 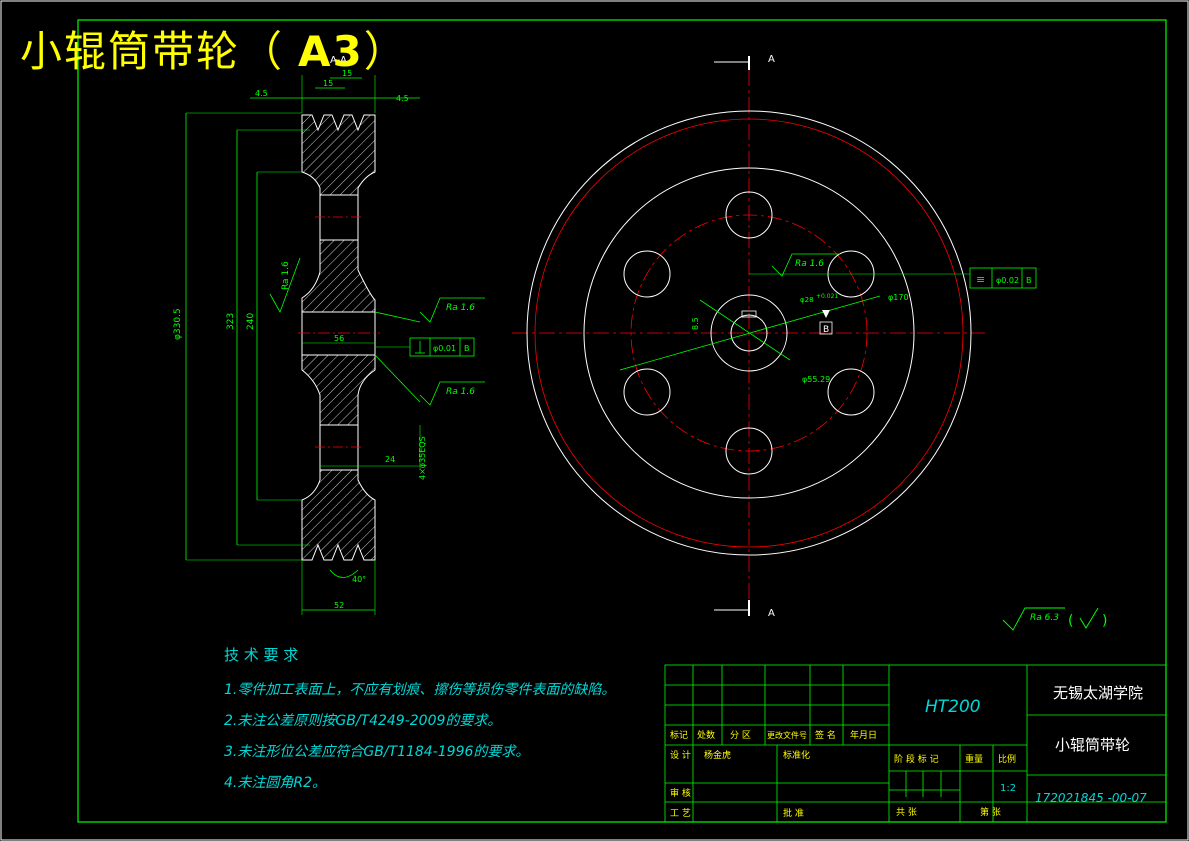 I want to click on symmetry-symbol: ≡, so click(x=980, y=279).